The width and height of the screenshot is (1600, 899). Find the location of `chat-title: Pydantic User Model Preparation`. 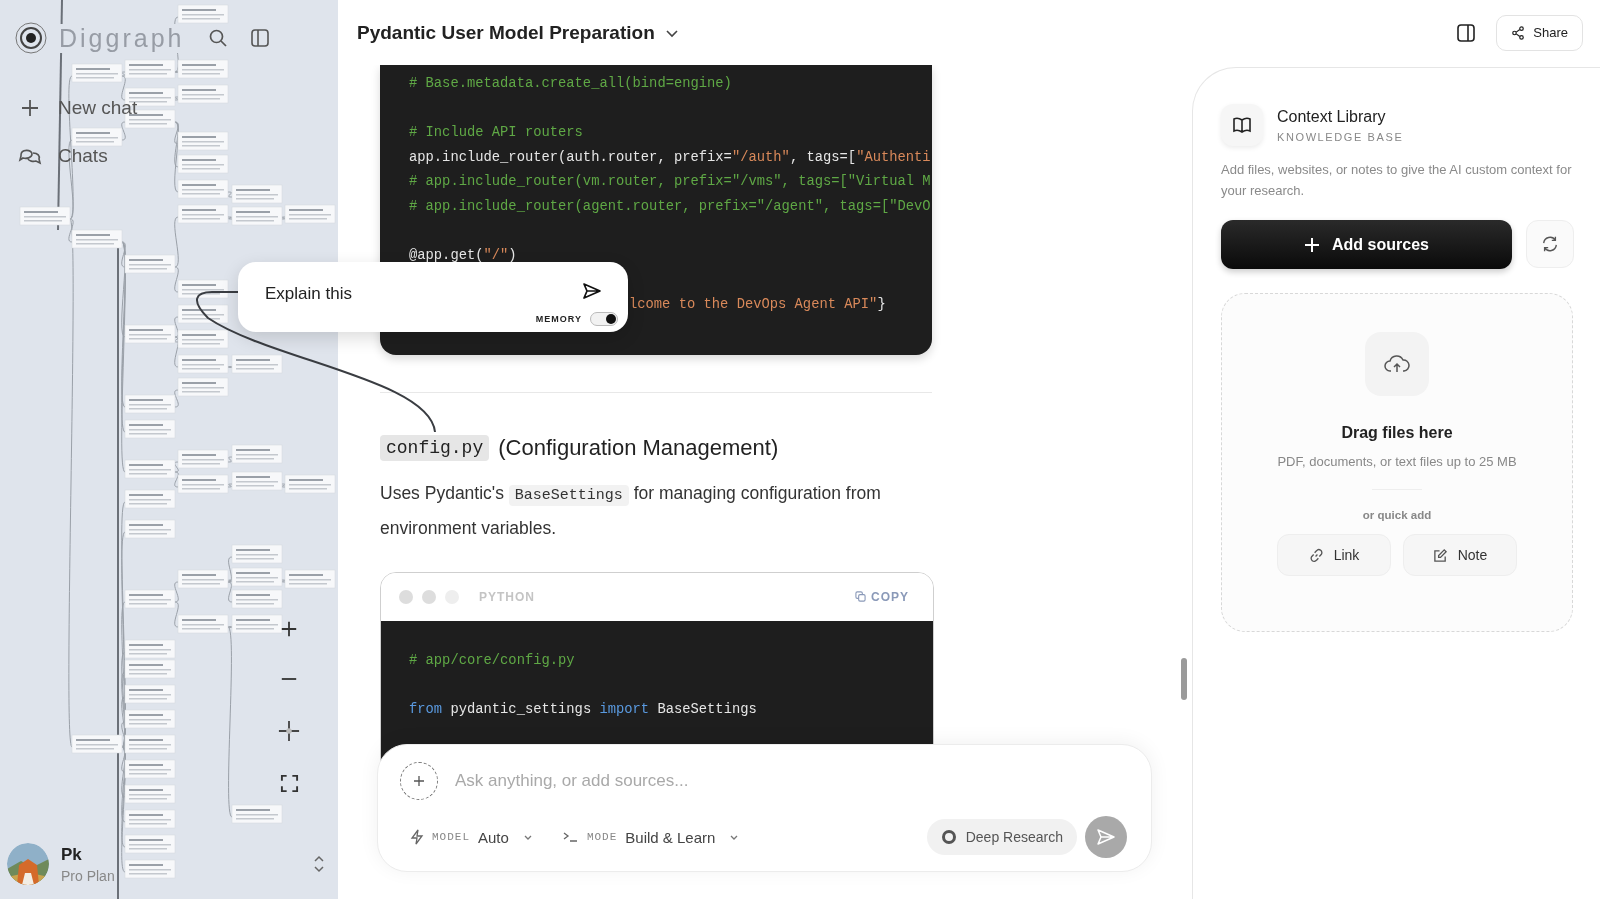

chat-title: Pydantic User Model Preparation is located at coordinates (518, 32).